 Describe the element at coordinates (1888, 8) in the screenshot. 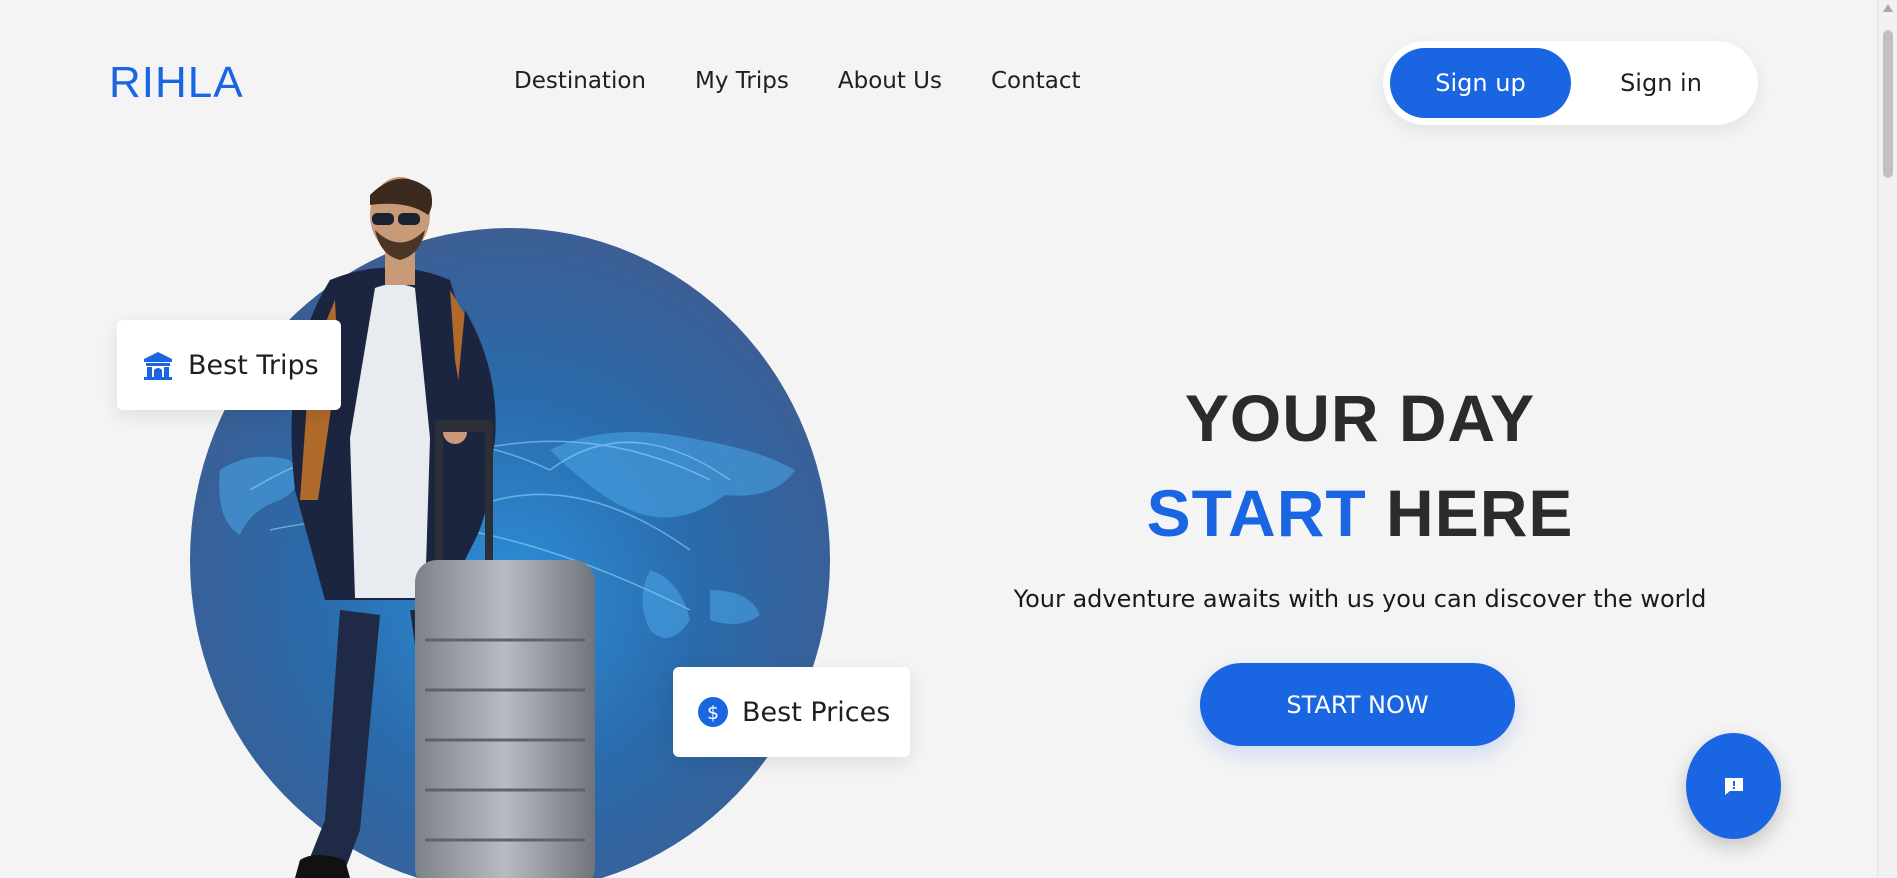

I see `scroll-up-arrow-icon` at that location.